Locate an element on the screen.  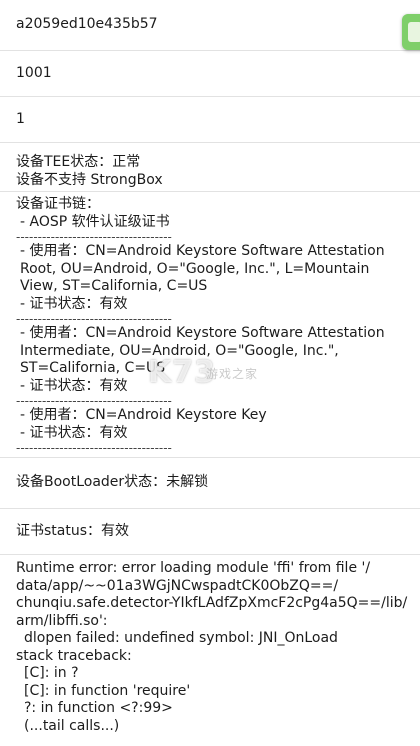
tee-status-text: 设备TEE状态：正常 is located at coordinates (78, 162).